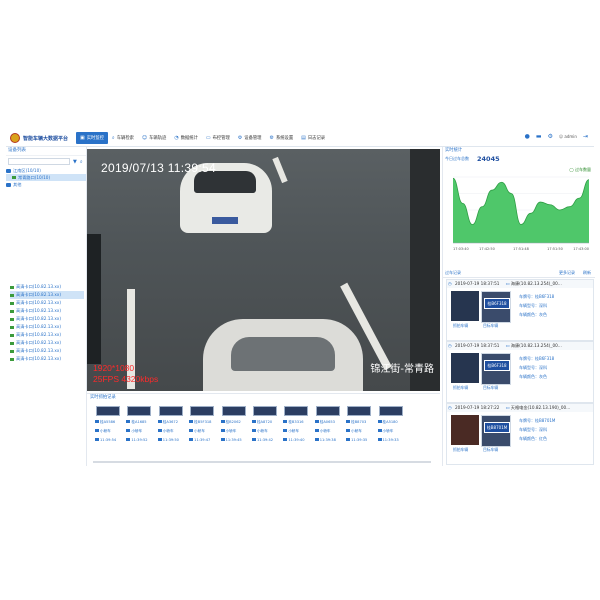 The height and width of the screenshot is (600, 600). Describe the element at coordinates (527, 136) in the screenshot. I see `bell-icon: ●` at that location.